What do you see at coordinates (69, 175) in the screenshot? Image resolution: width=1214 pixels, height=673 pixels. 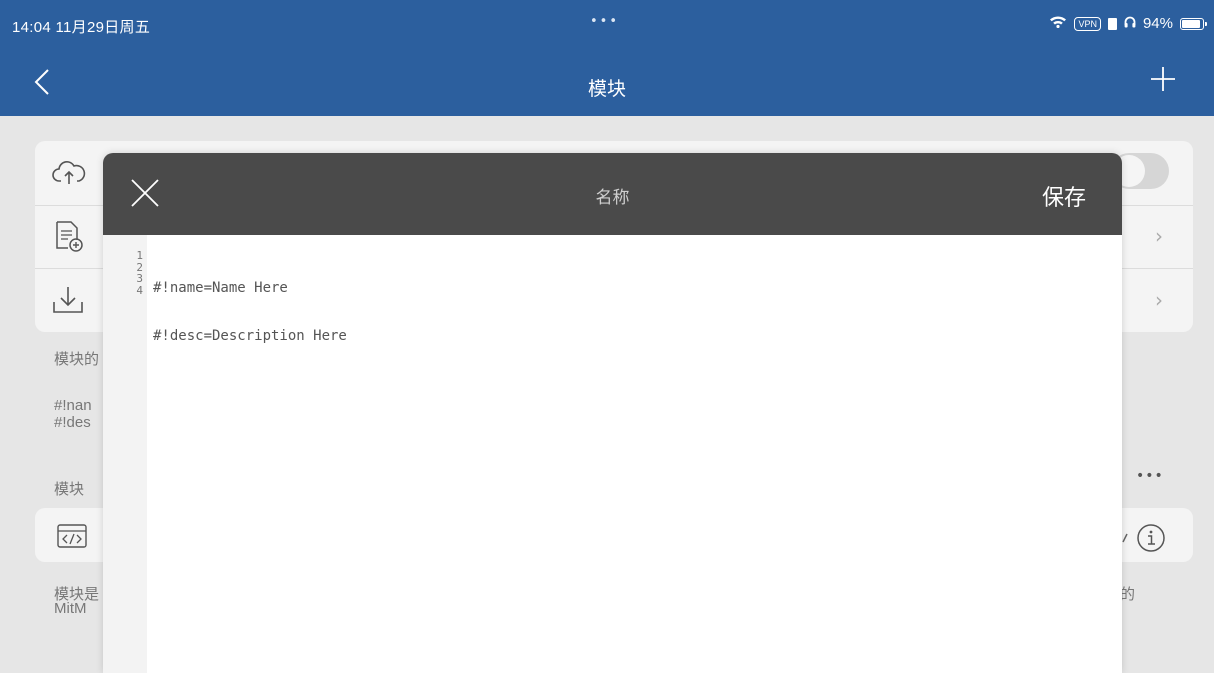 I see `cloud-upload-icon` at bounding box center [69, 175].